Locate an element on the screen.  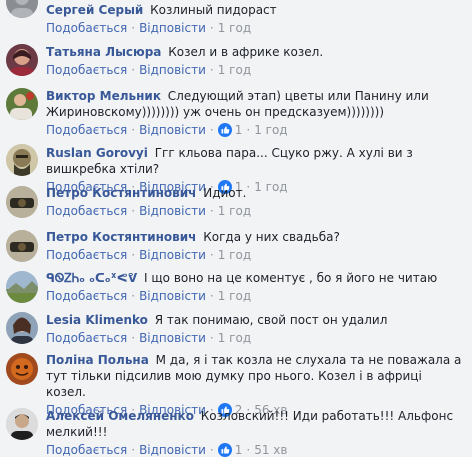
comment-text: Идиот. is located at coordinates (225, 193).